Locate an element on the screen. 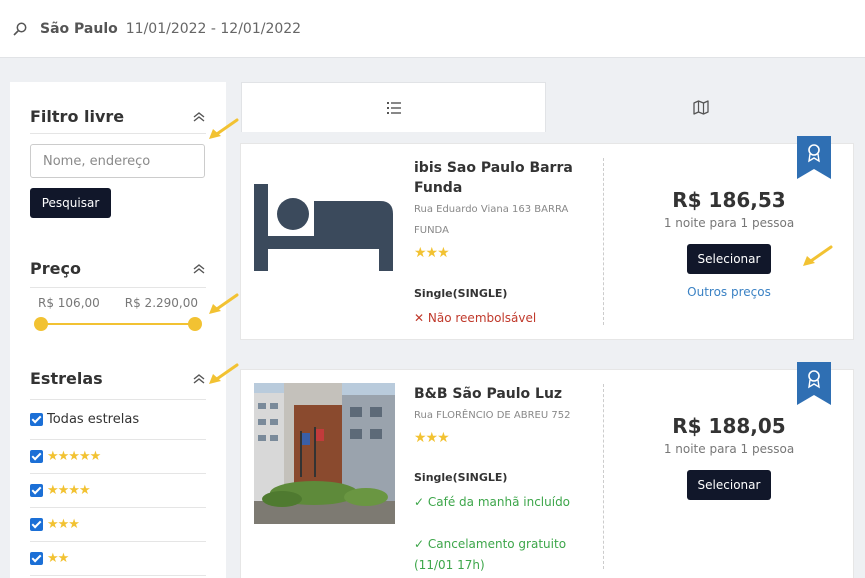  price-min-label: R$ 106,00 is located at coordinates (69, 303).